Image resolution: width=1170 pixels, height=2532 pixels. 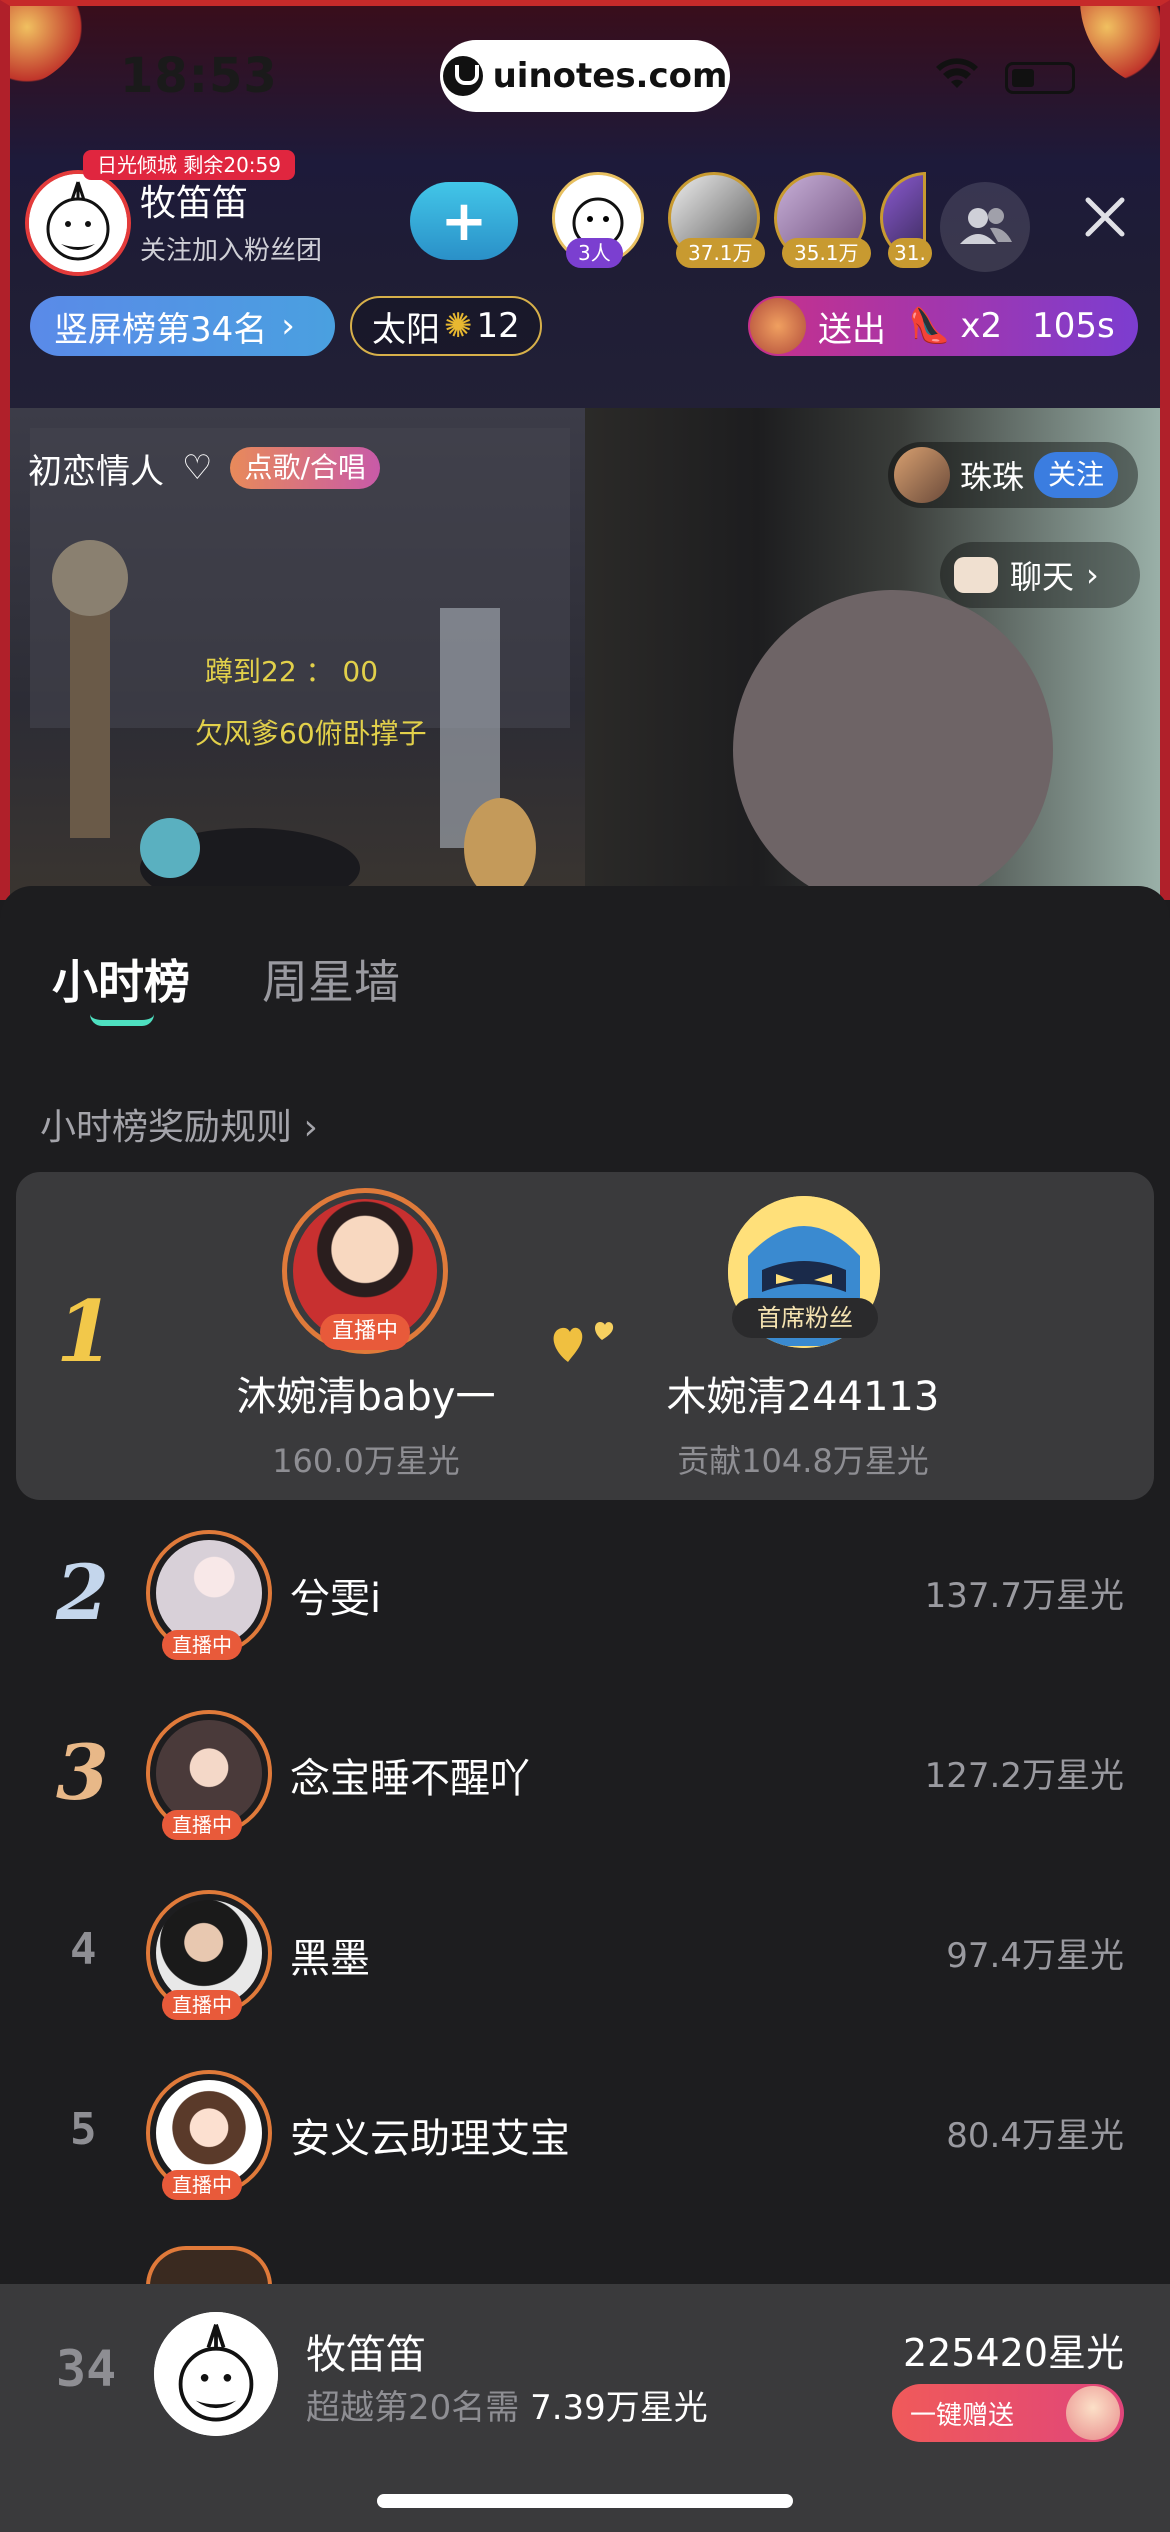 What do you see at coordinates (826, 253) in the screenshot?
I see `viewer-badge: 35.1万` at bounding box center [826, 253].